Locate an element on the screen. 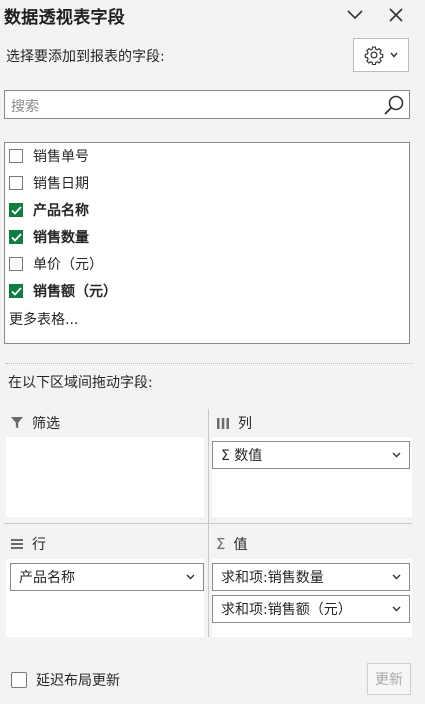  value-field-pill: 求和项:销售数量 is located at coordinates (311, 577).